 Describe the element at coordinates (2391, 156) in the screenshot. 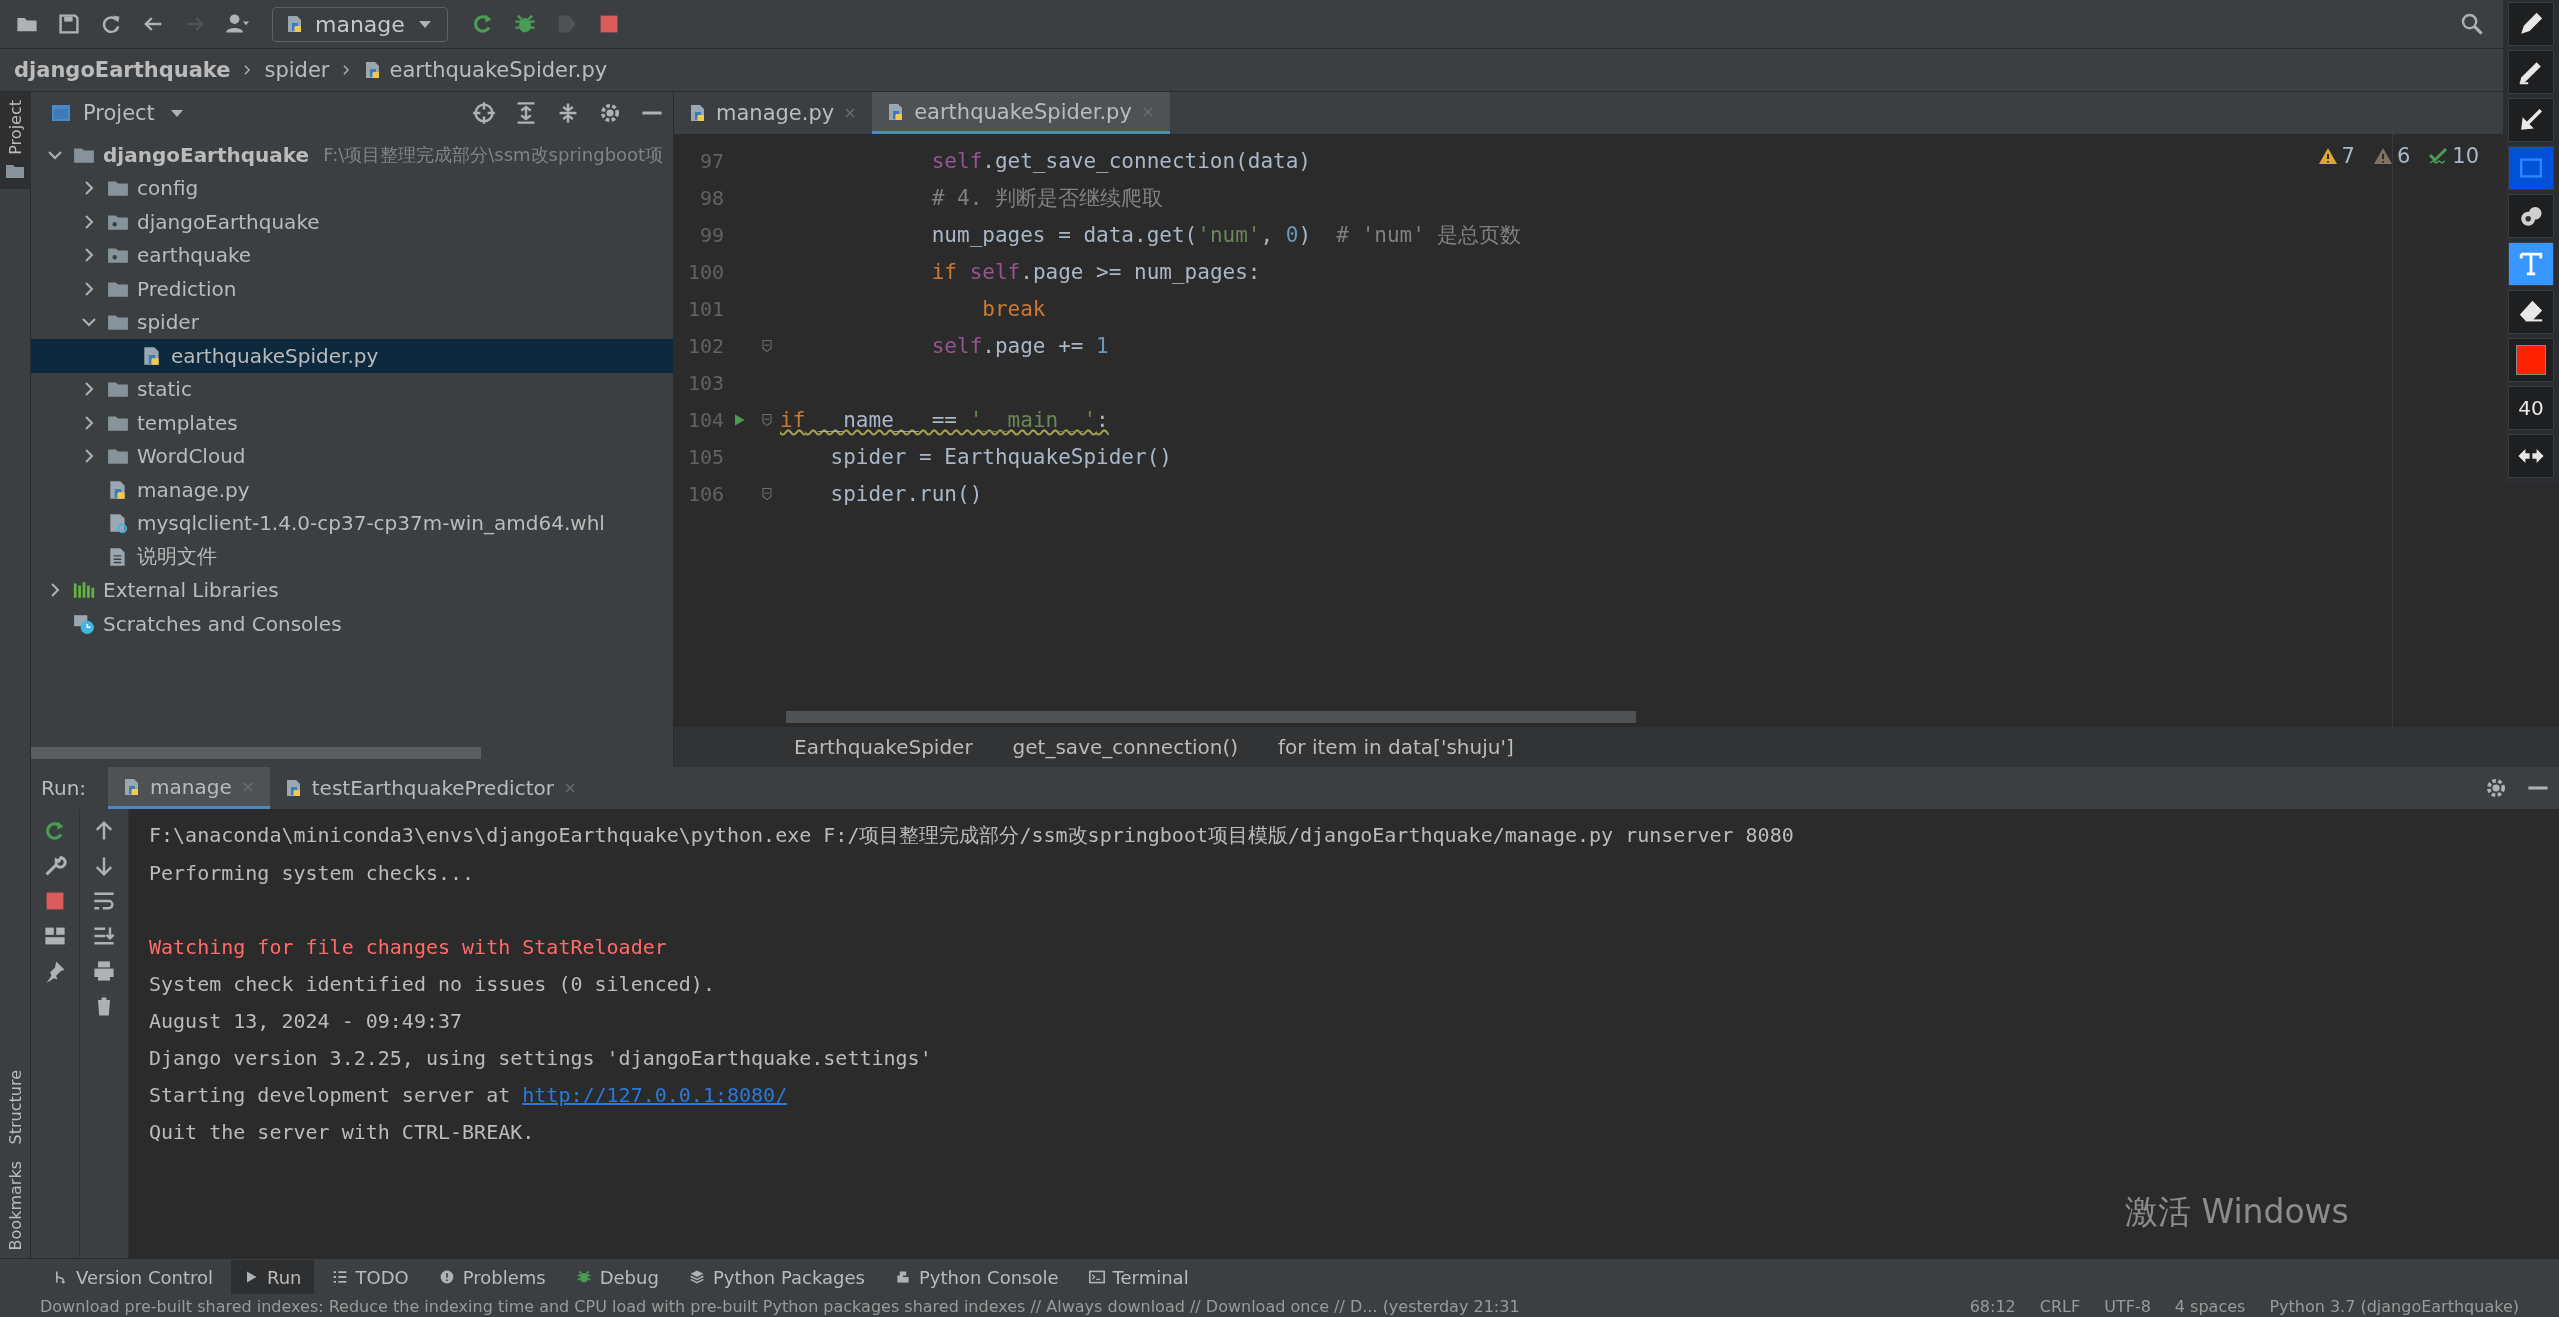

I see `inspection-count: 6` at that location.